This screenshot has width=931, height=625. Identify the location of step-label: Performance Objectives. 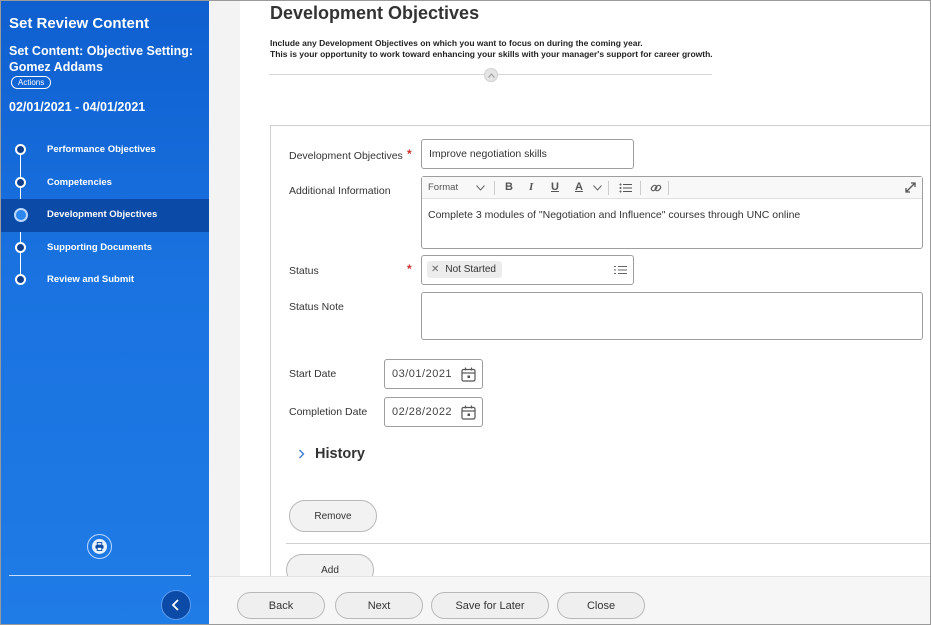
(101, 149).